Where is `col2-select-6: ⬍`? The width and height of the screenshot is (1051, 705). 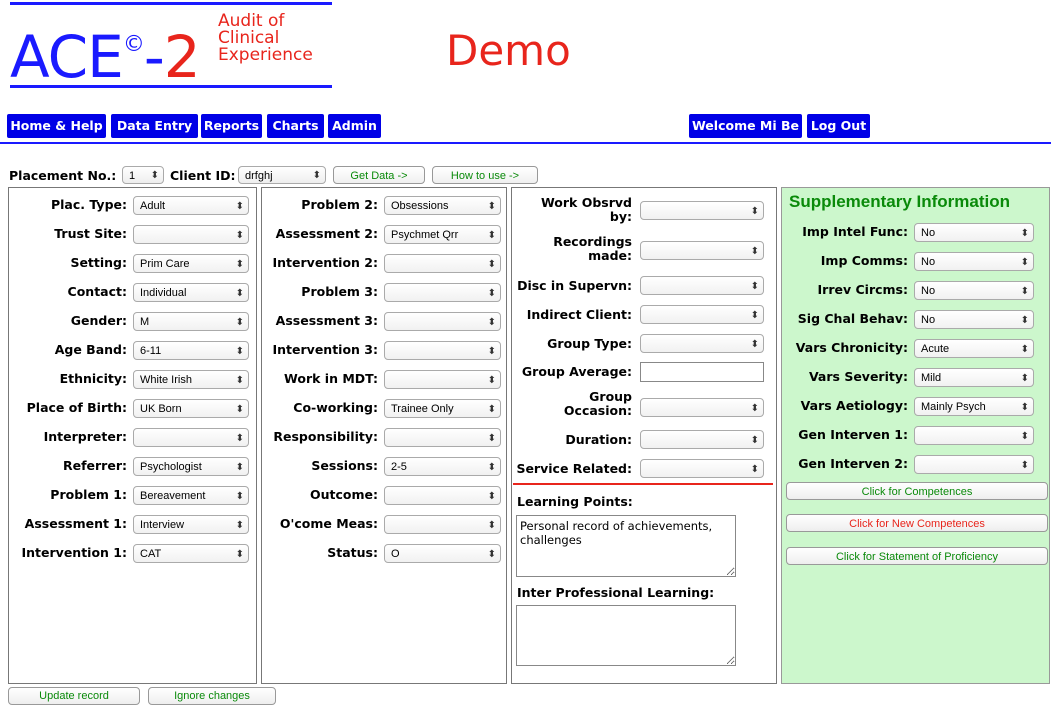 col2-select-6: ⬍ is located at coordinates (442, 379).